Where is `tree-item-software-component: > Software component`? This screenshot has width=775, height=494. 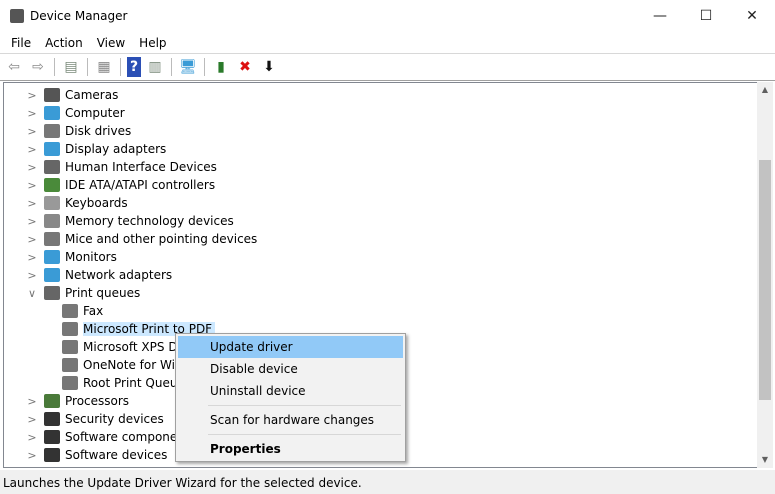
tree-item-software-component: > Software component is located at coordinates (108, 437).